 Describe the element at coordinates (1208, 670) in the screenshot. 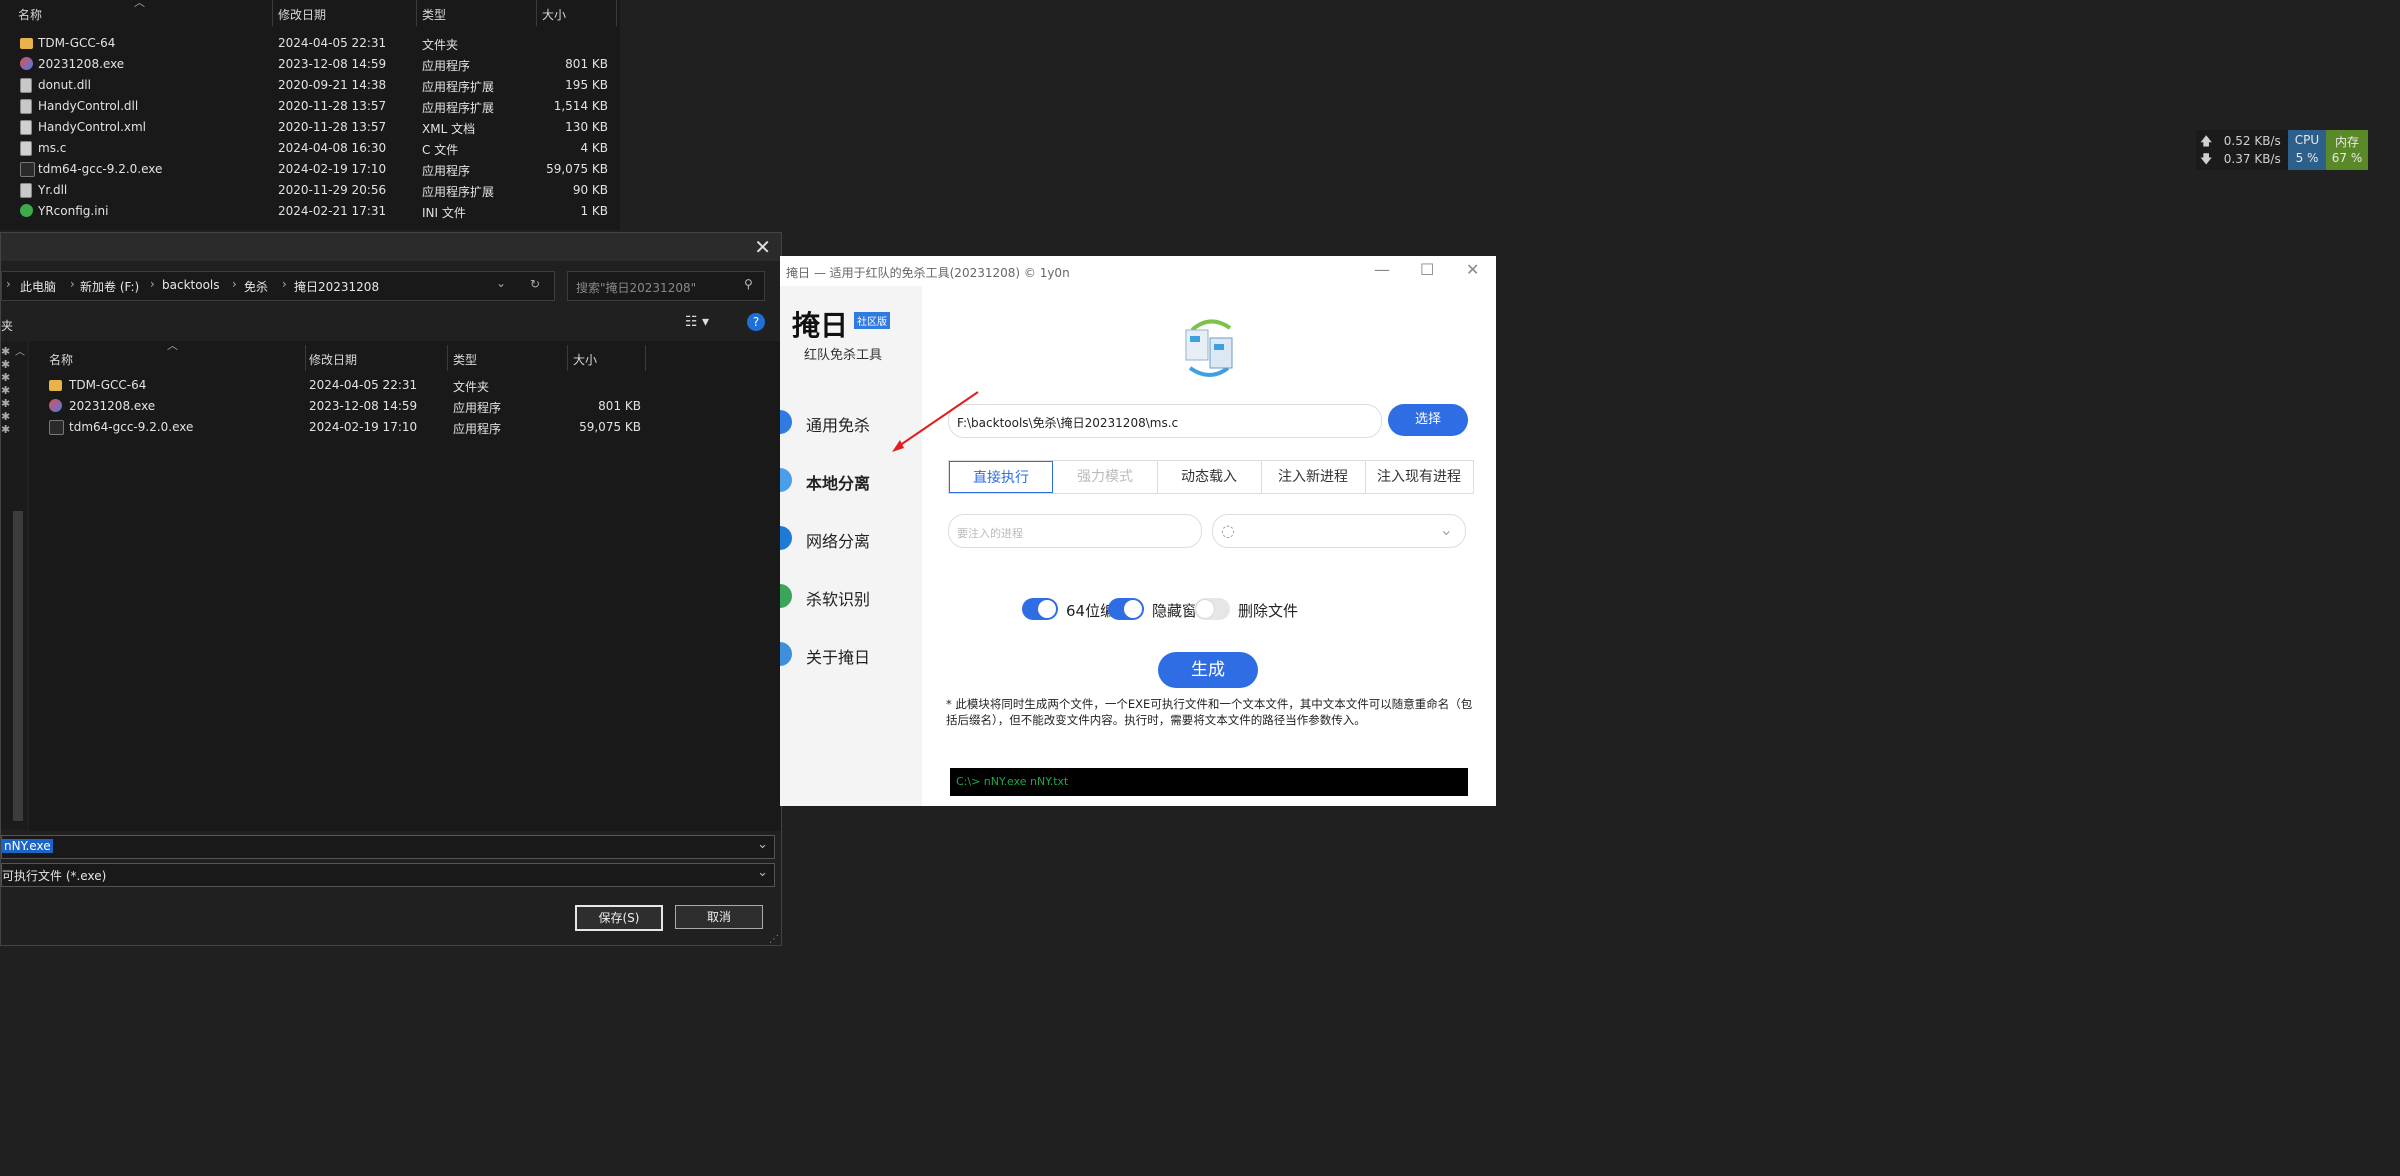

I see `generate-button: 生成` at that location.